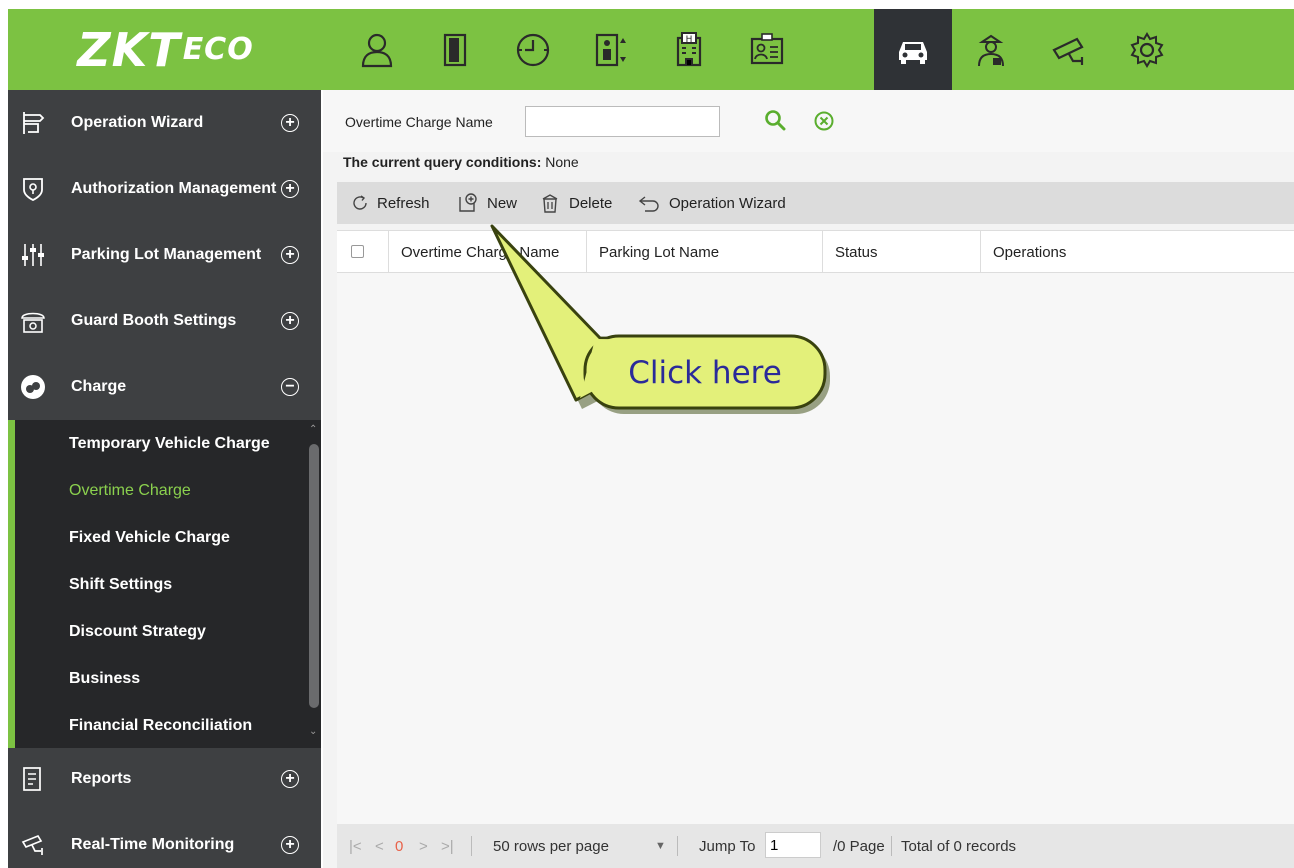 This screenshot has height=868, width=1294. What do you see at coordinates (648, 204) in the screenshot?
I see `wizard-return-icon` at bounding box center [648, 204].